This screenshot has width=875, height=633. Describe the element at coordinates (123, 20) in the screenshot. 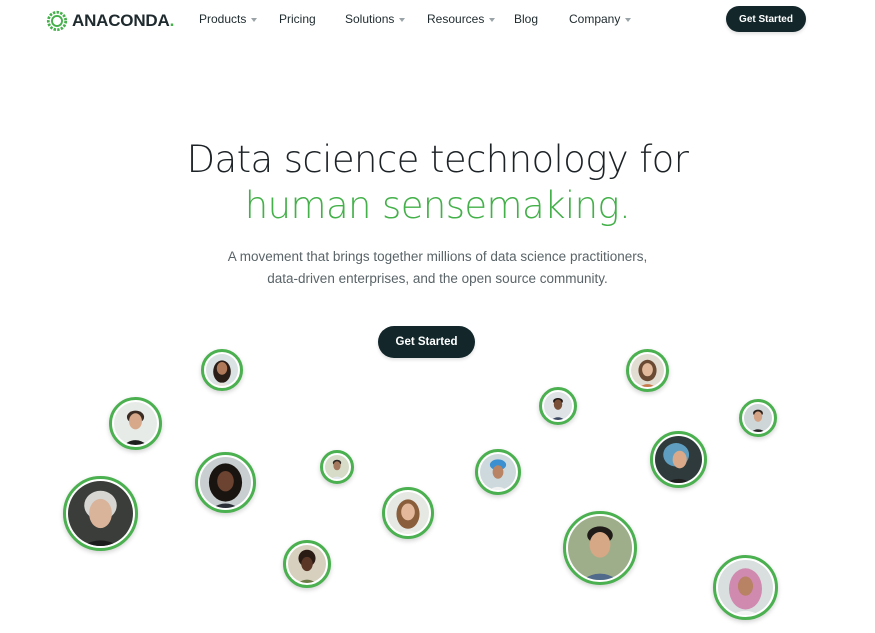

I see `brand-name: ANACONDA.` at that location.